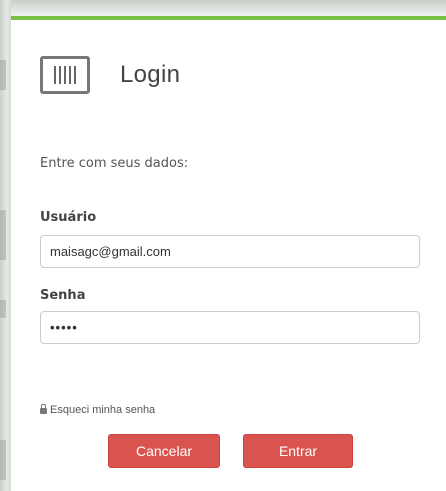 The height and width of the screenshot is (491, 446). I want to click on submit-button: Entrar, so click(298, 451).